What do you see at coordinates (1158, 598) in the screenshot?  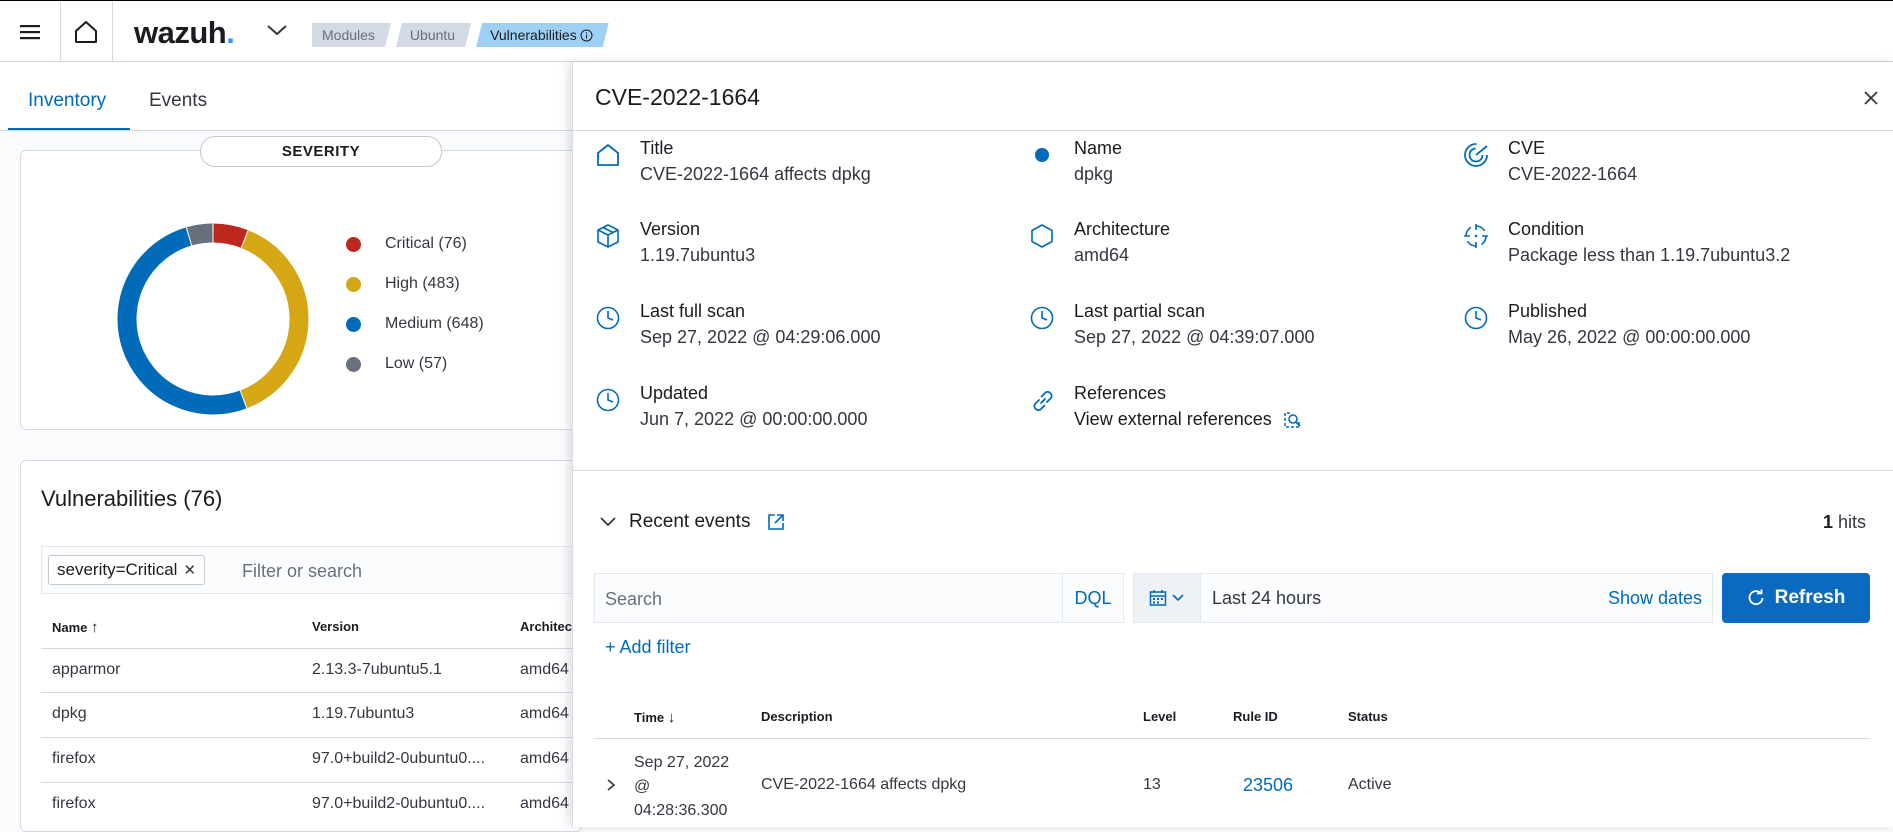 I see `calendar-icon` at bounding box center [1158, 598].